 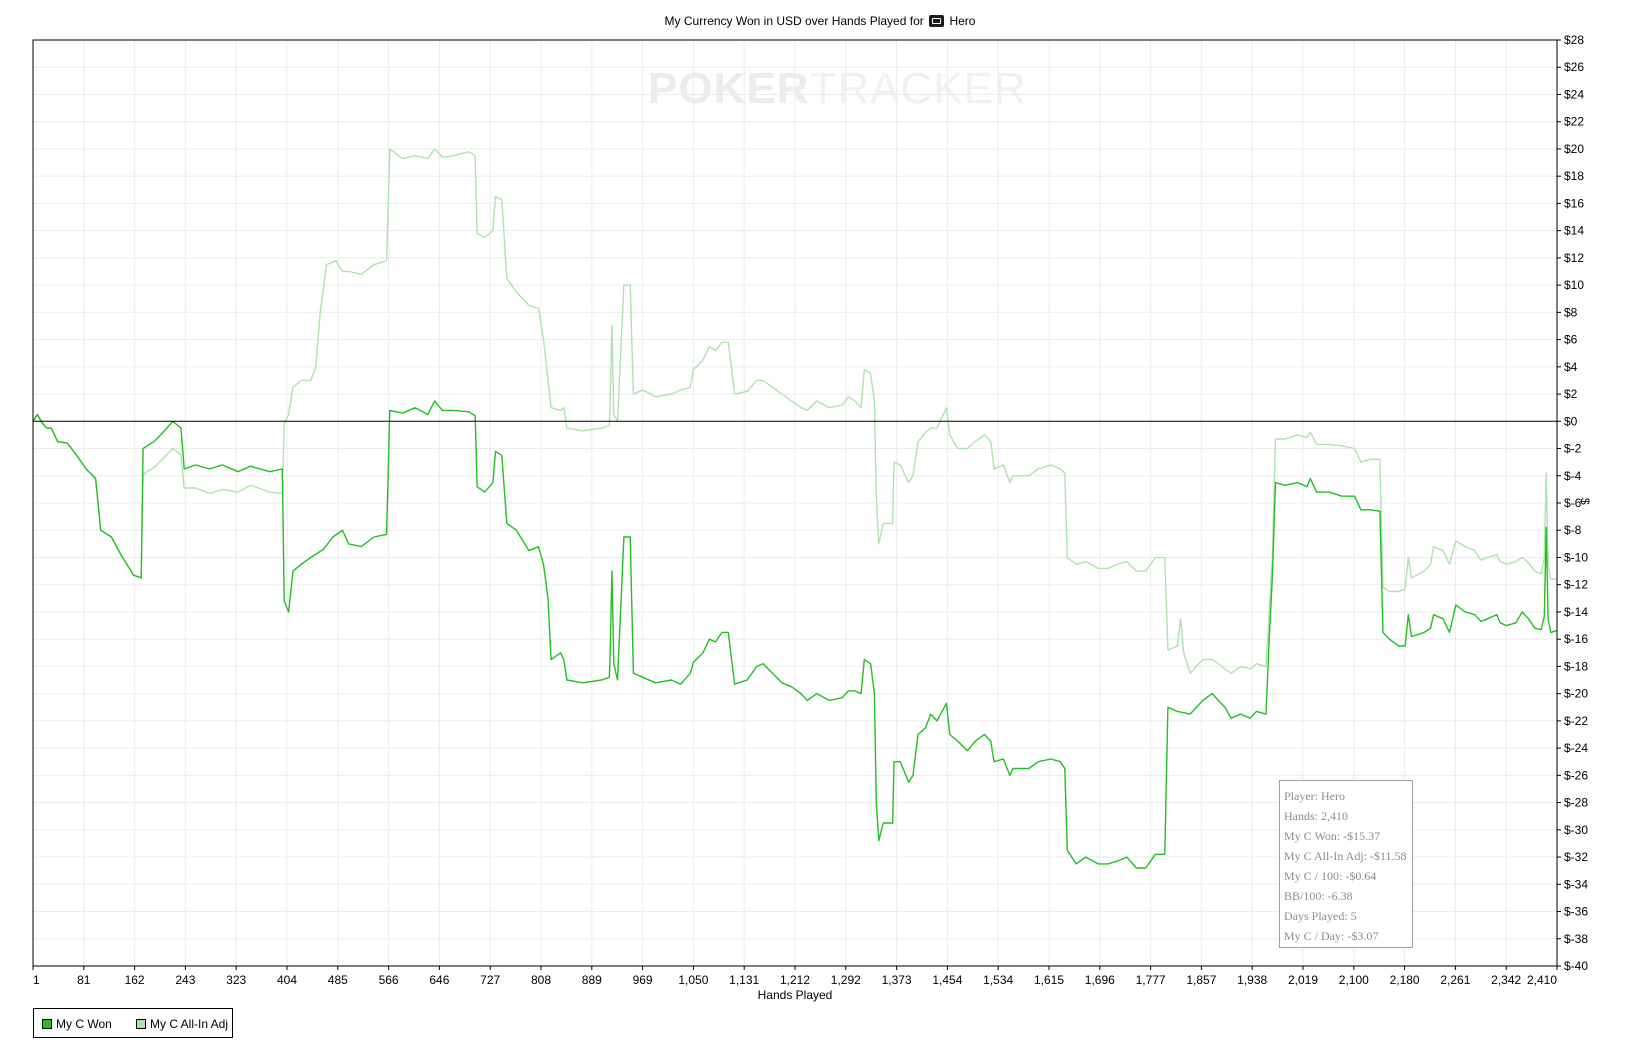 What do you see at coordinates (338, 980) in the screenshot?
I see `x-tick-label: 485` at bounding box center [338, 980].